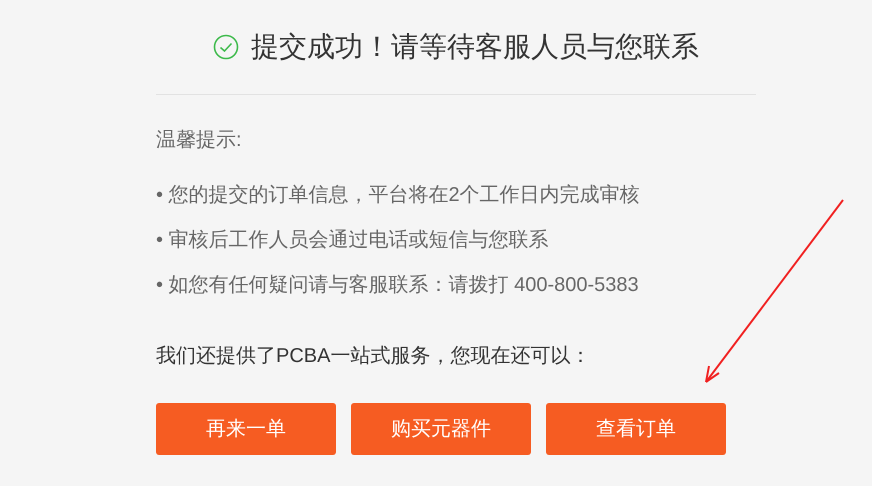  Describe the element at coordinates (352, 240) in the screenshot. I see `tip-text: • 审核后工作人员会通过电话或短信与您联系` at that location.